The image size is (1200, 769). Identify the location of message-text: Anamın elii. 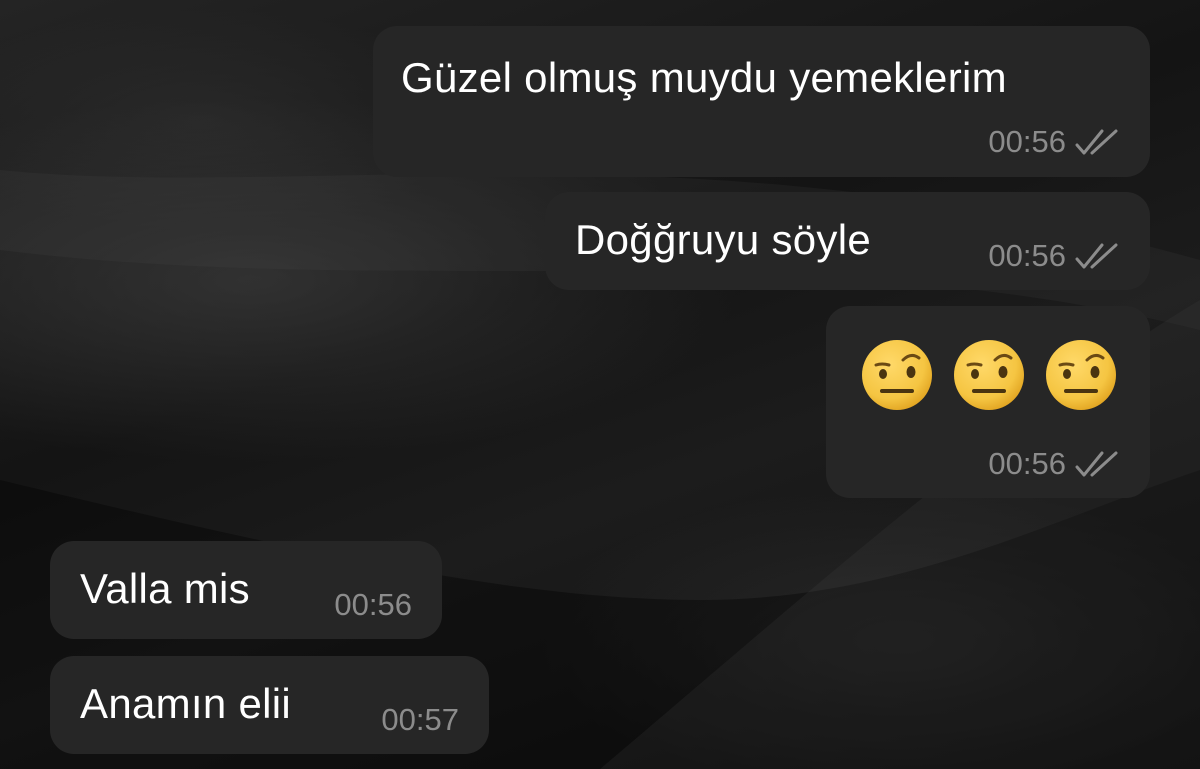
(186, 703).